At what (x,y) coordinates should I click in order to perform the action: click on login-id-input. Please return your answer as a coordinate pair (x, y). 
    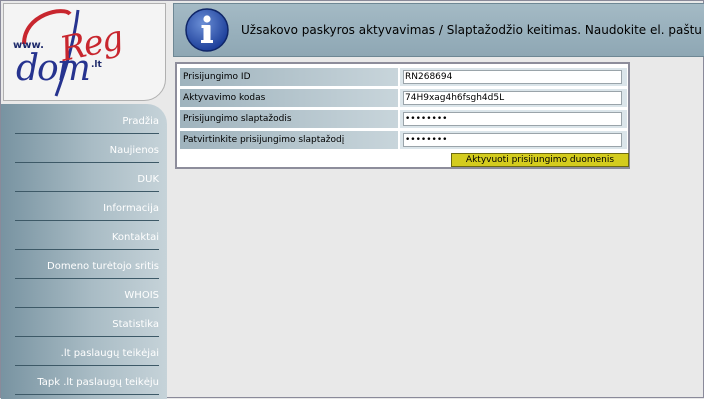
    Looking at the image, I should click on (512, 77).